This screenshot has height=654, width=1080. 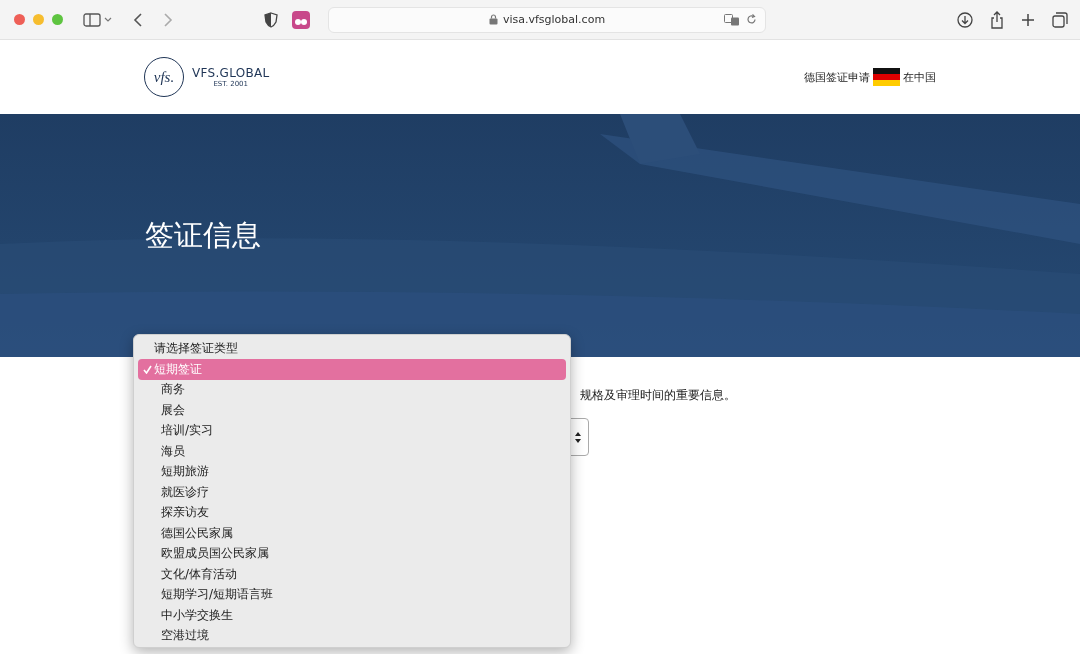 What do you see at coordinates (352, 635) in the screenshot?
I see `menu-option: 空港过境` at bounding box center [352, 635].